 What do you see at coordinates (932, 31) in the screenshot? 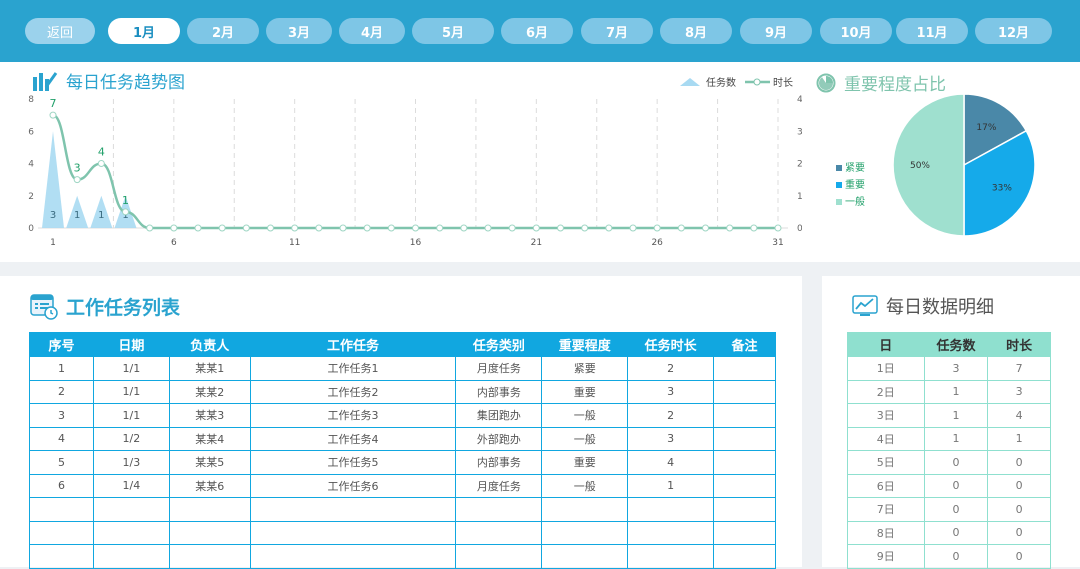
I see `month-button-11: 11月` at bounding box center [932, 31].